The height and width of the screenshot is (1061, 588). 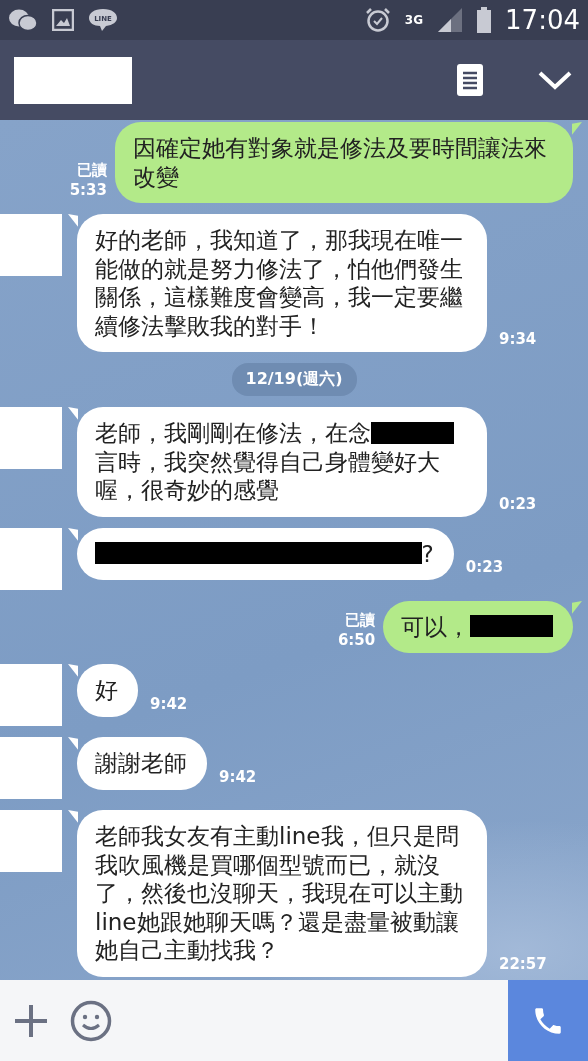 I want to click on image-icon, so click(x=63, y=20).